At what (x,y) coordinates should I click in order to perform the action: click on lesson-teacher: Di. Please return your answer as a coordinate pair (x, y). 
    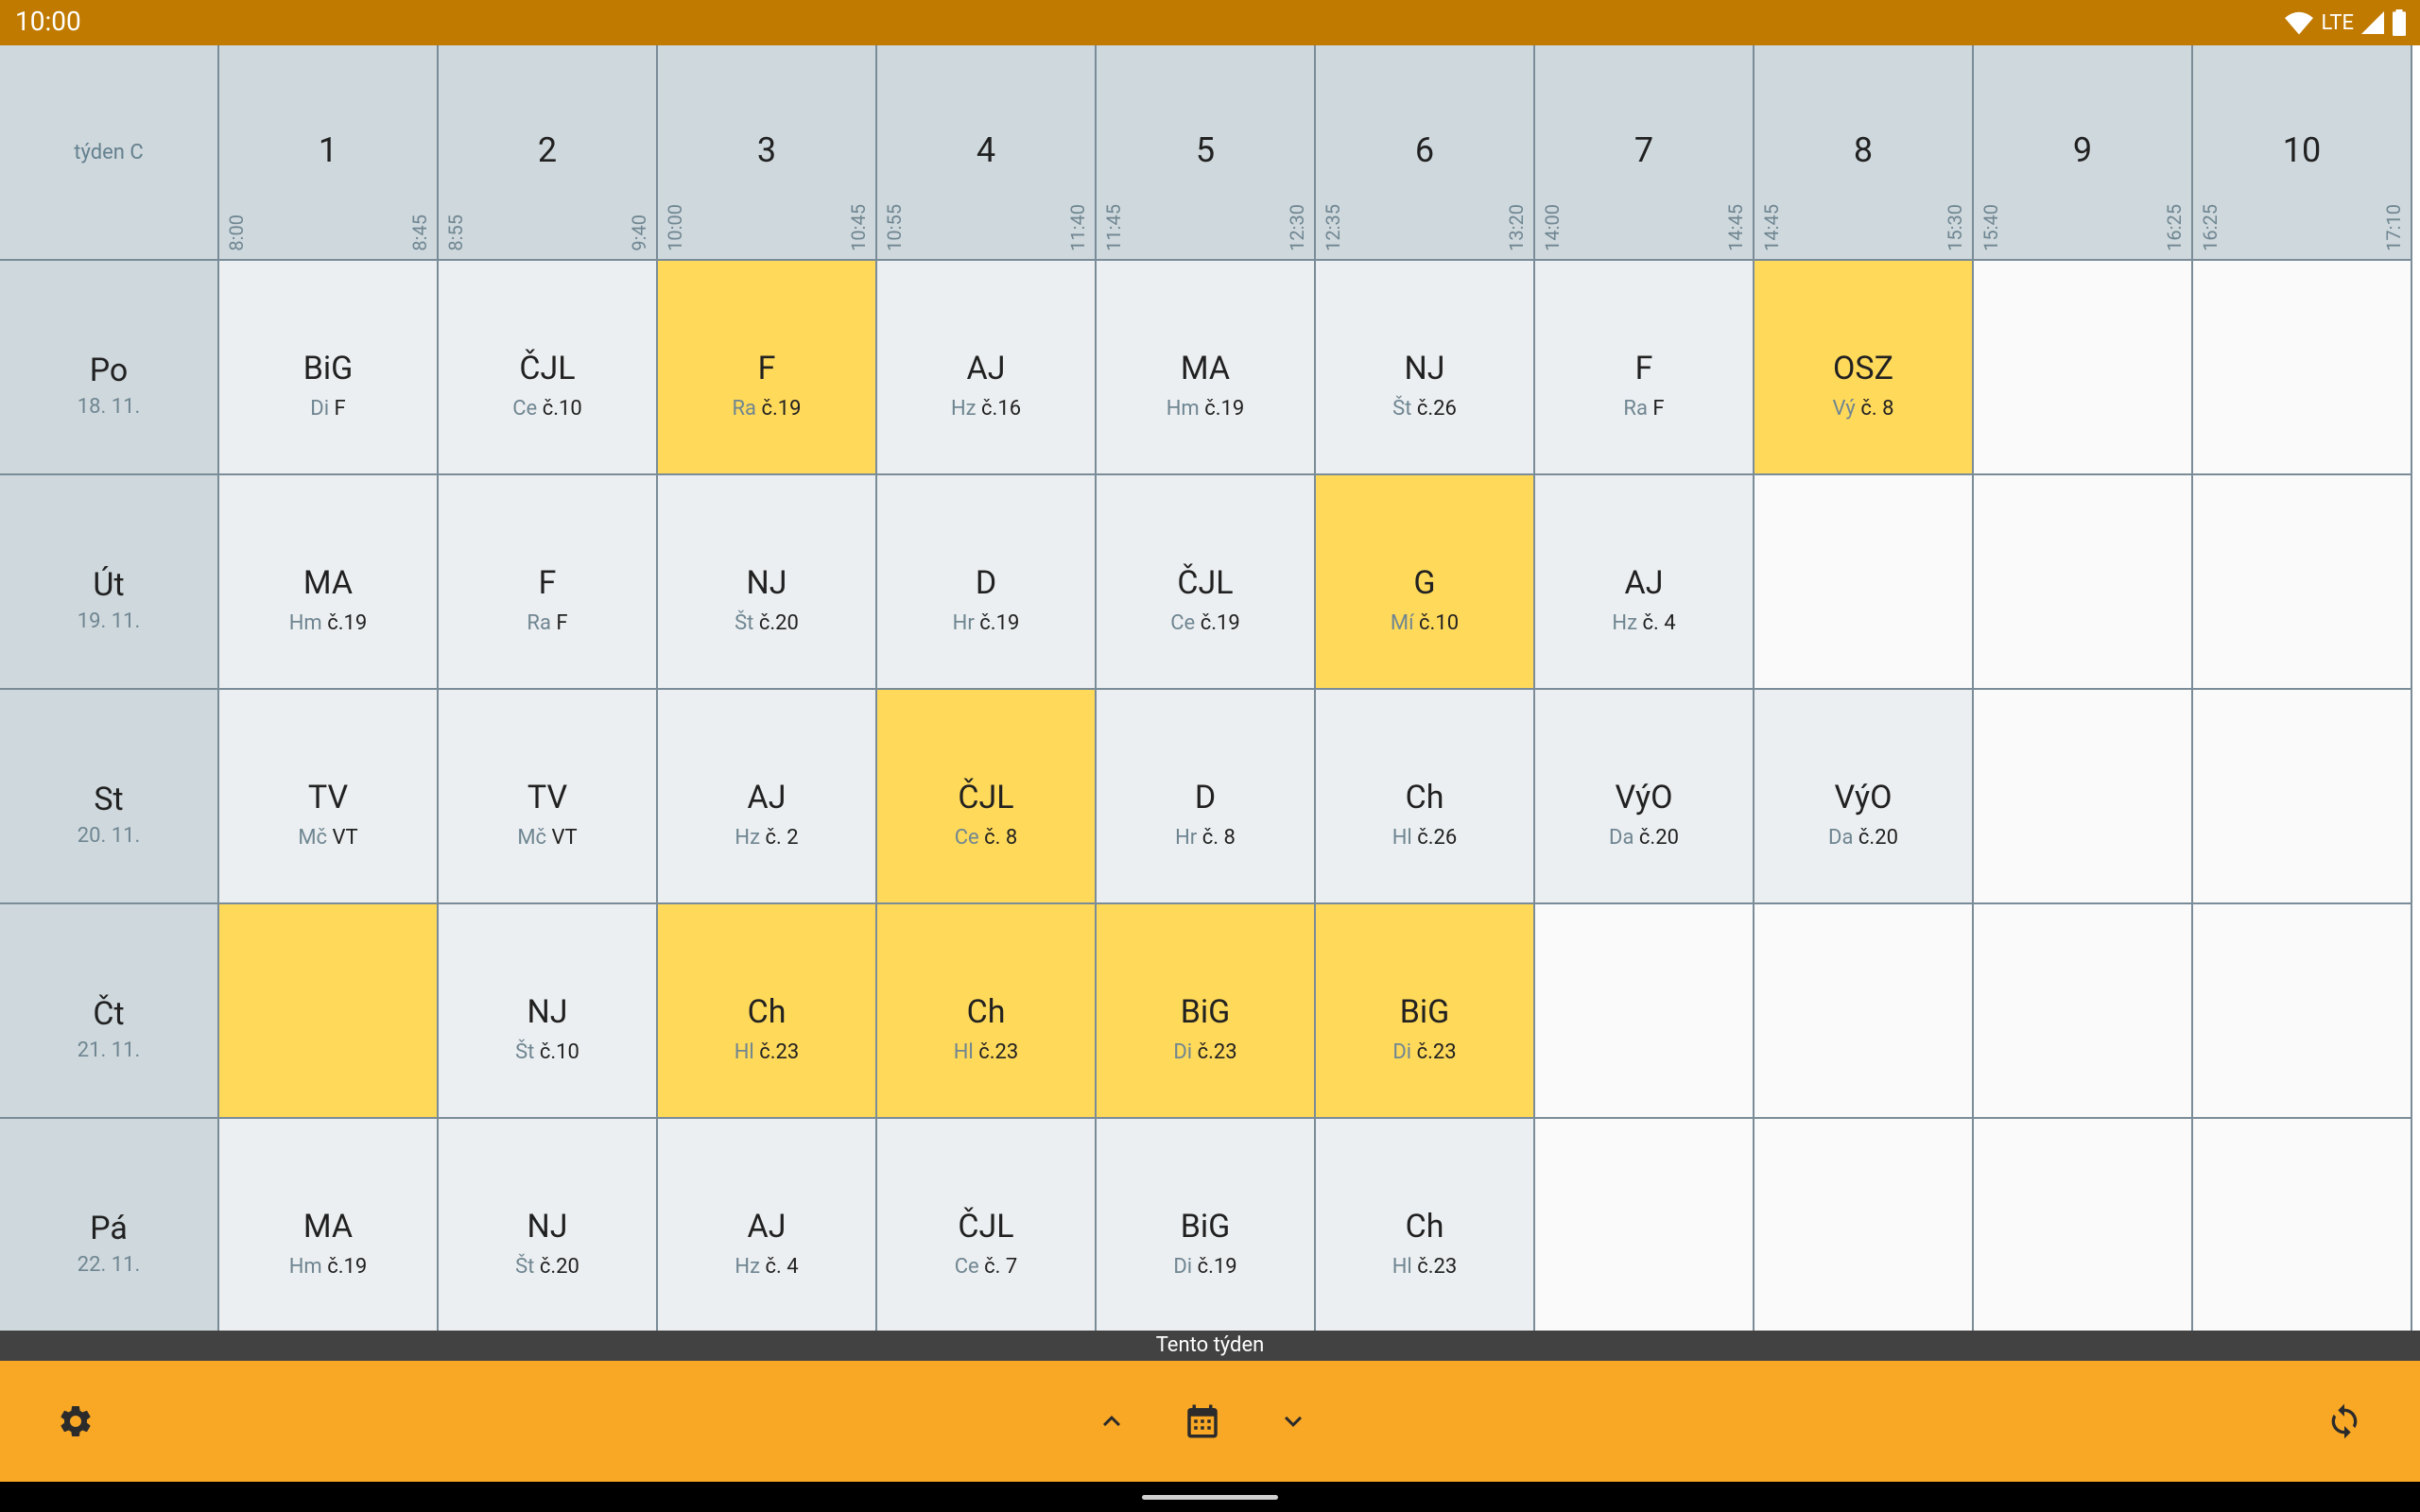
    Looking at the image, I should click on (1183, 1267).